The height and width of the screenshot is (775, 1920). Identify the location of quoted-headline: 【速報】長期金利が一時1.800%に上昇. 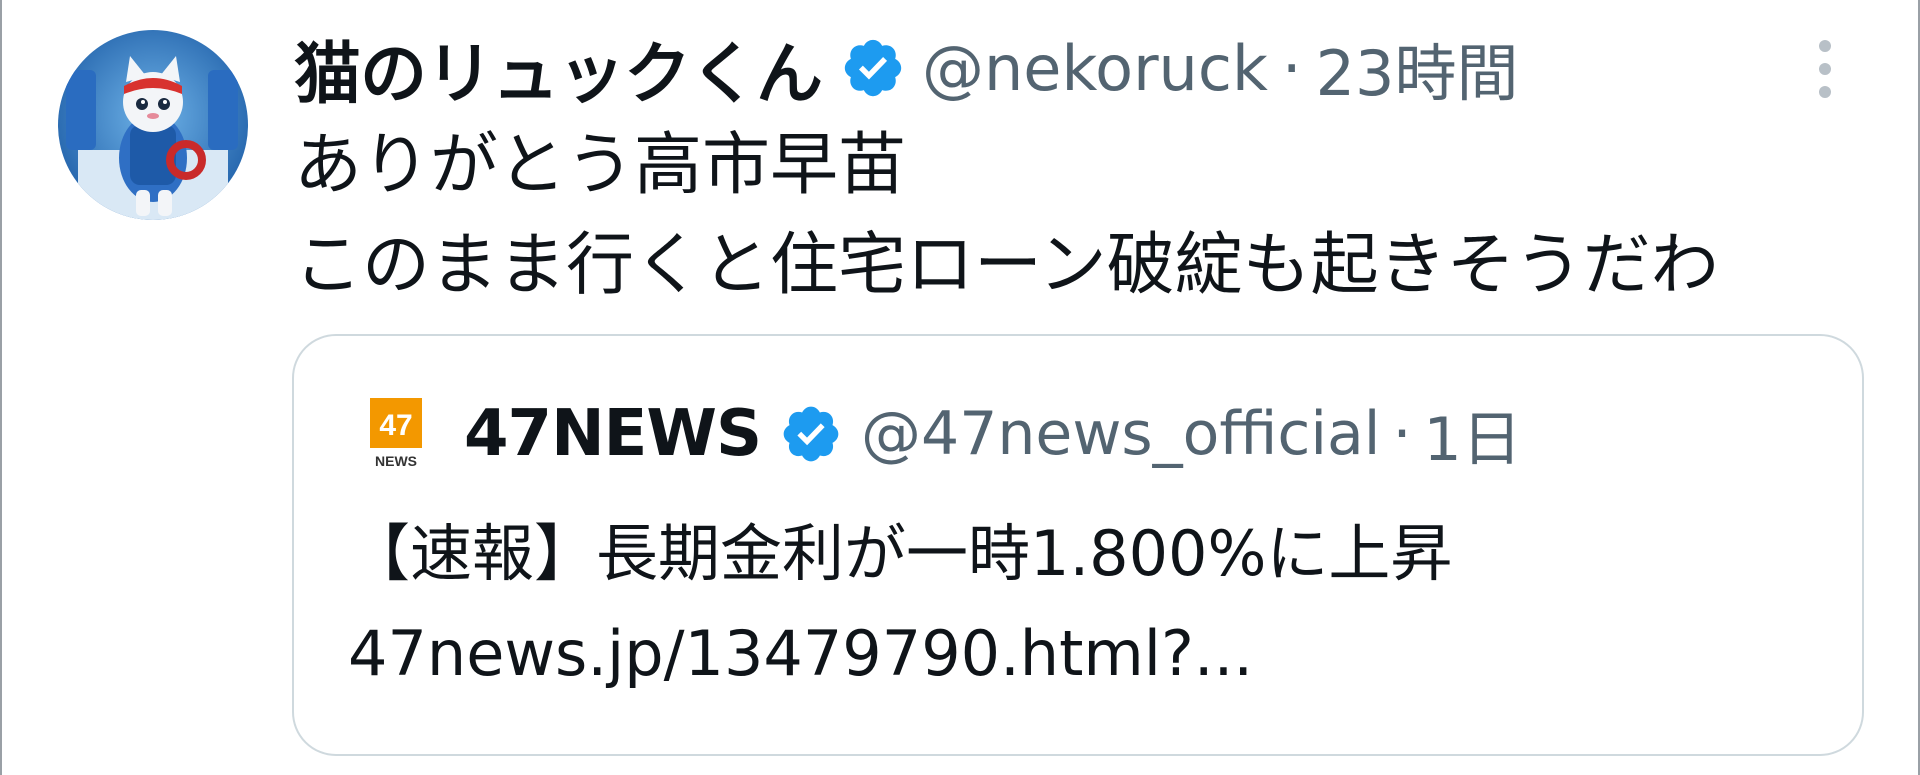
(900, 553).